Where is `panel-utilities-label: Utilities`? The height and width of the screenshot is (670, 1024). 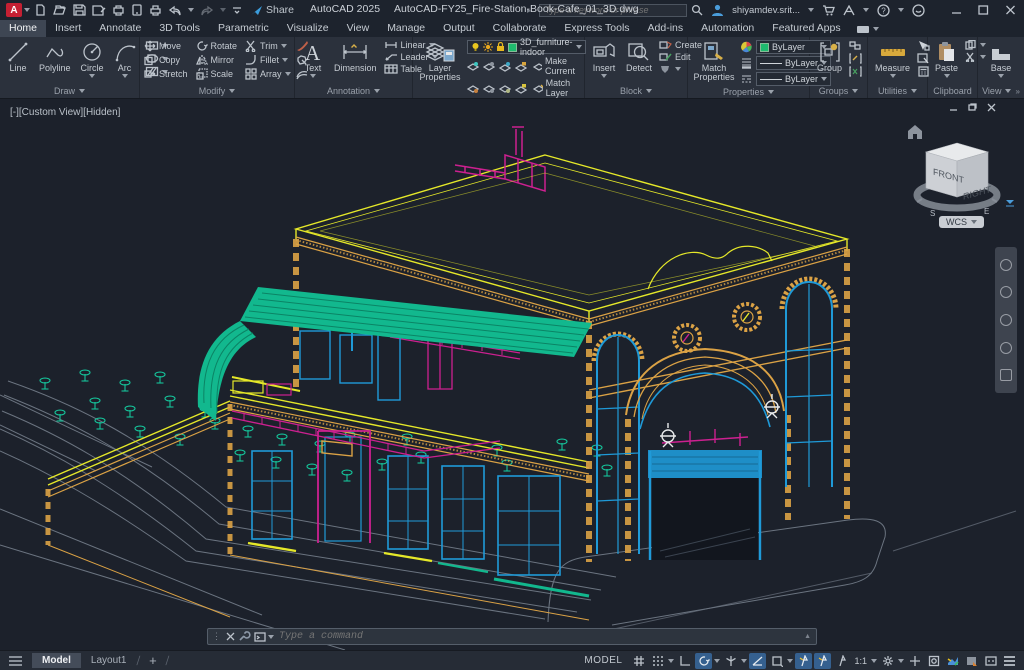 panel-utilities-label: Utilities is located at coordinates (897, 91).